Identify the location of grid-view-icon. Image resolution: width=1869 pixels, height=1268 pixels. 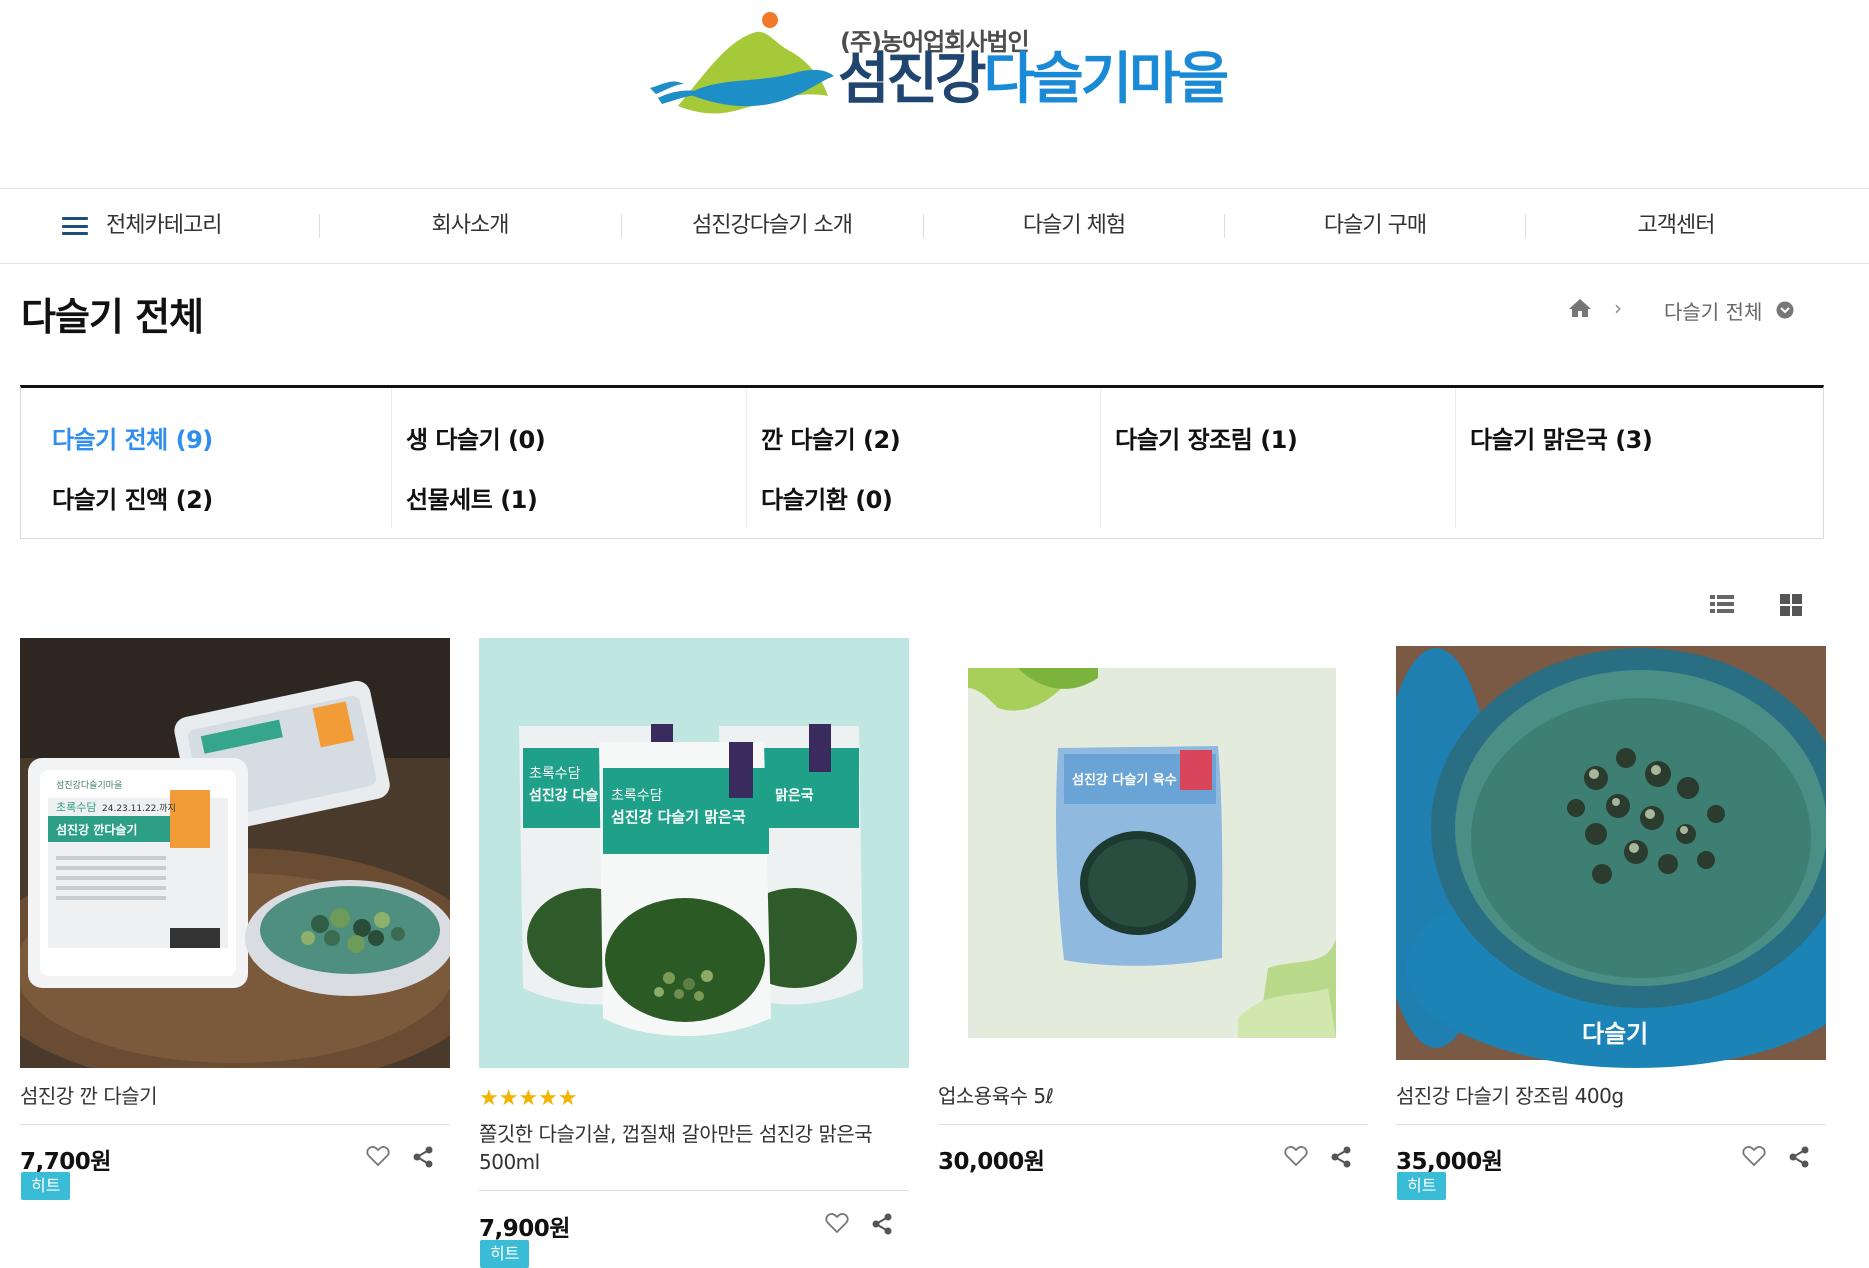
(1791, 605).